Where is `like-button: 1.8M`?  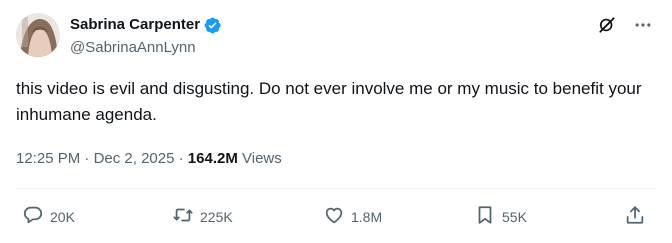 like-button: 1.8M is located at coordinates (352, 216).